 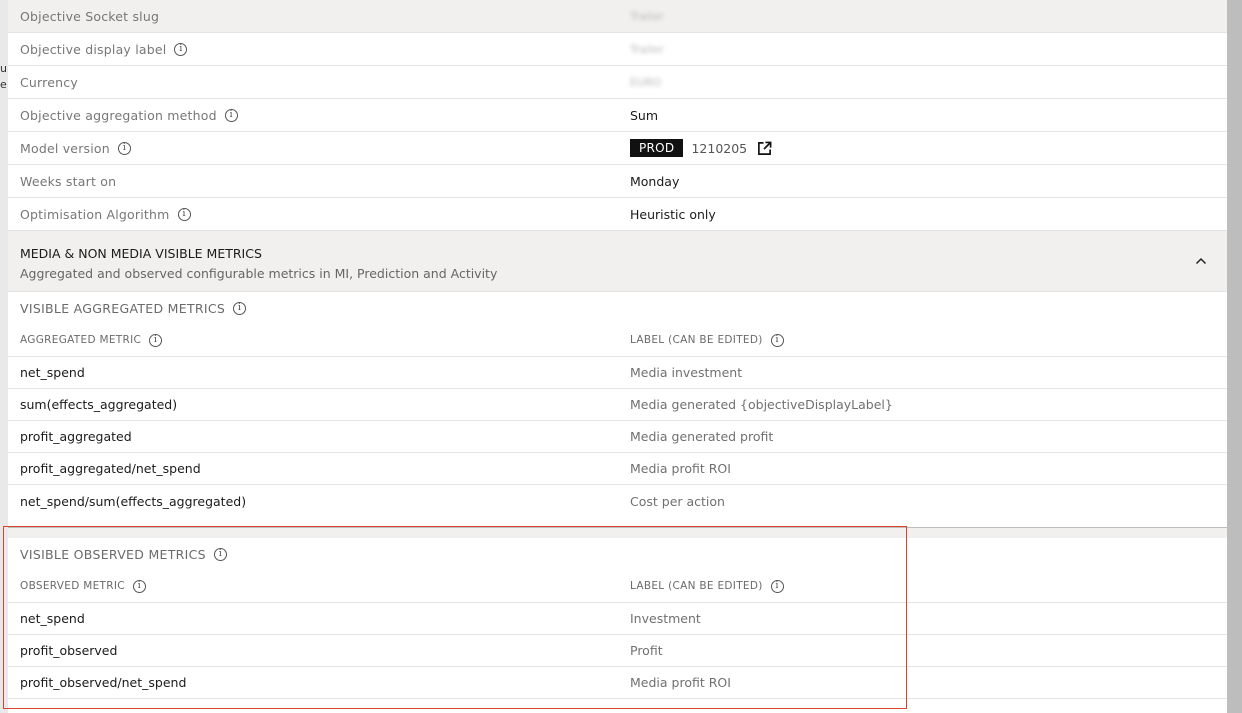 I want to click on setting-row-aggregation-method: Objective aggregation method i Sum, so click(x=617, y=115).